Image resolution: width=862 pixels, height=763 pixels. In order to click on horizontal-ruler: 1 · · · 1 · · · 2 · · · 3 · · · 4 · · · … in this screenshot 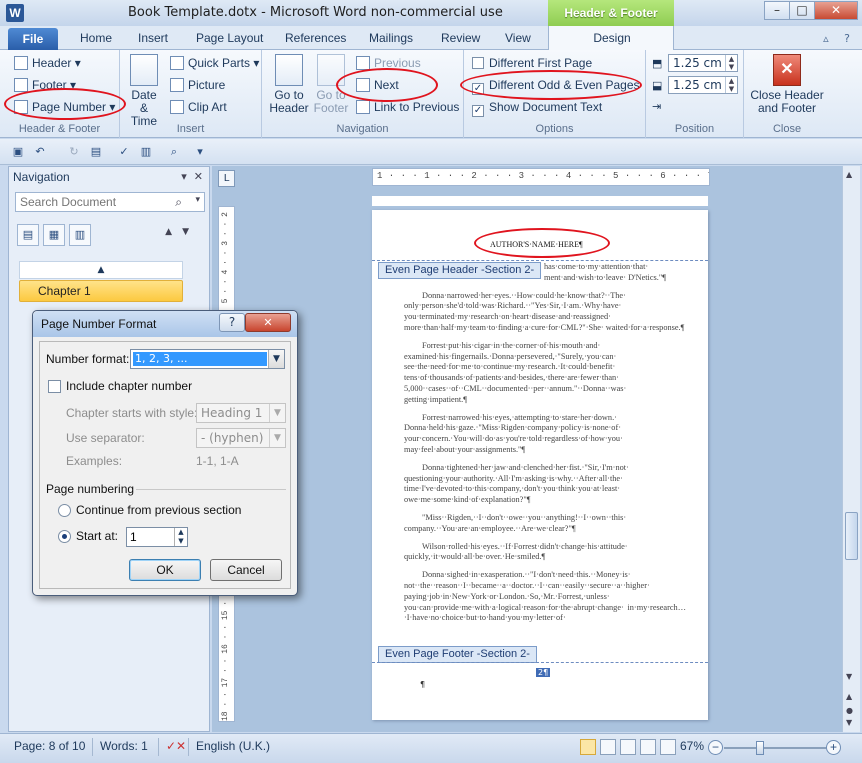, I will do `click(541, 177)`.